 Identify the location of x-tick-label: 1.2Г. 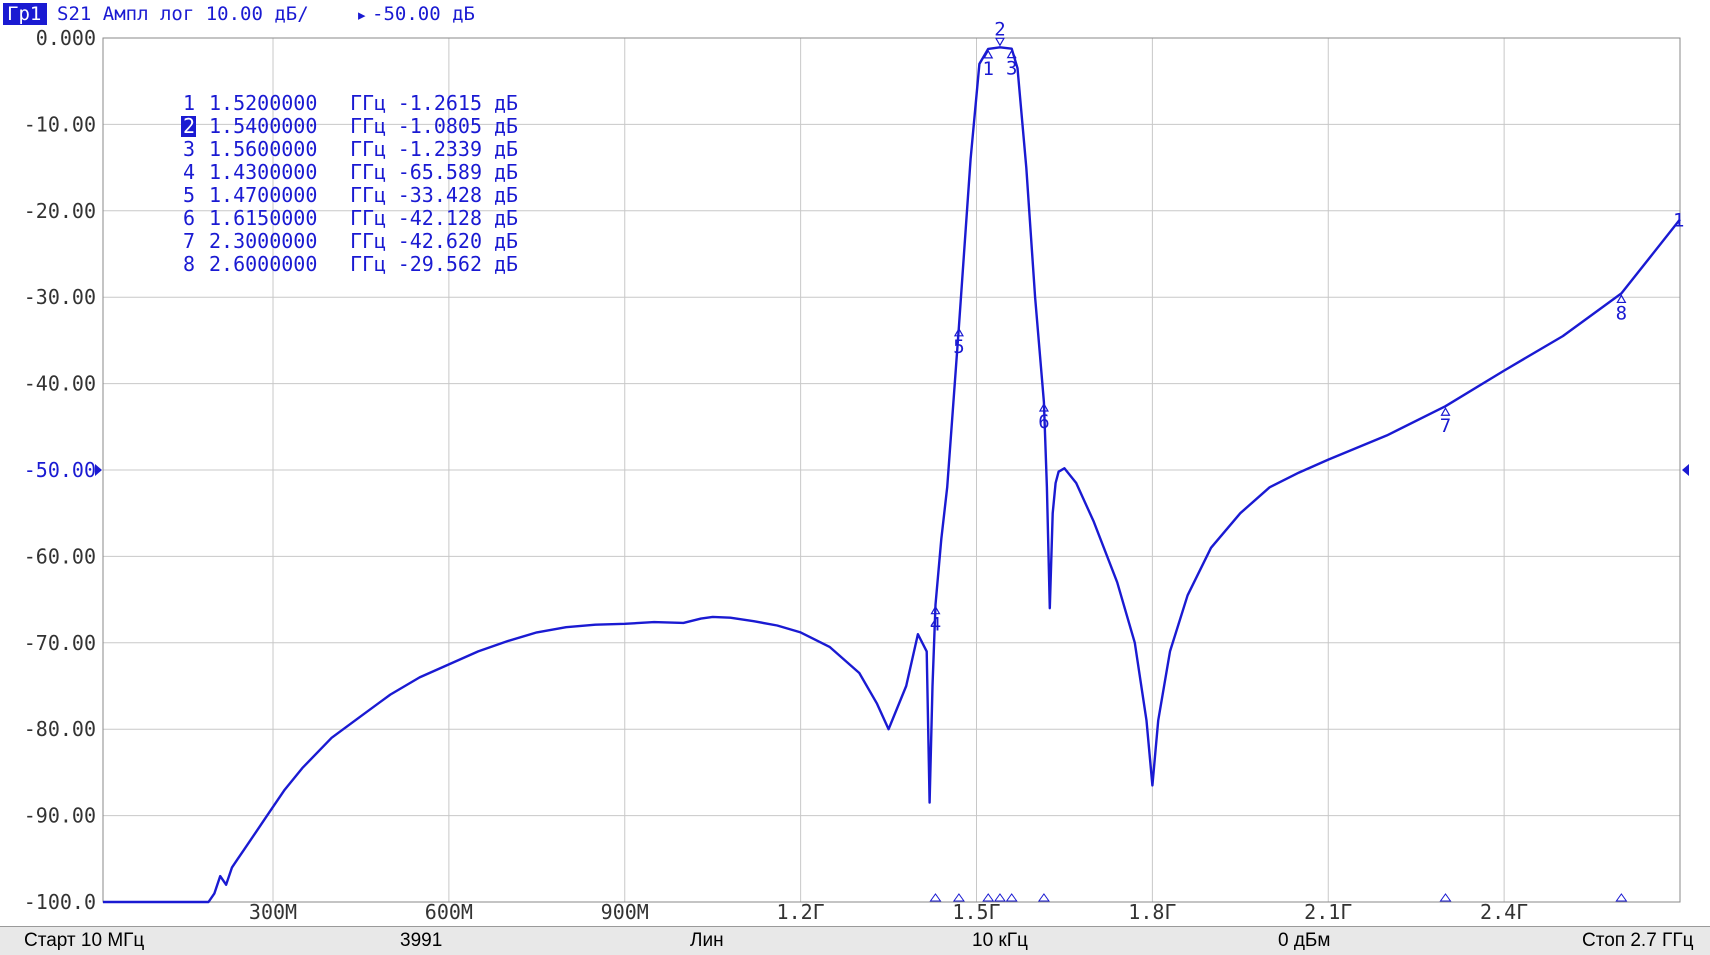
(801, 912).